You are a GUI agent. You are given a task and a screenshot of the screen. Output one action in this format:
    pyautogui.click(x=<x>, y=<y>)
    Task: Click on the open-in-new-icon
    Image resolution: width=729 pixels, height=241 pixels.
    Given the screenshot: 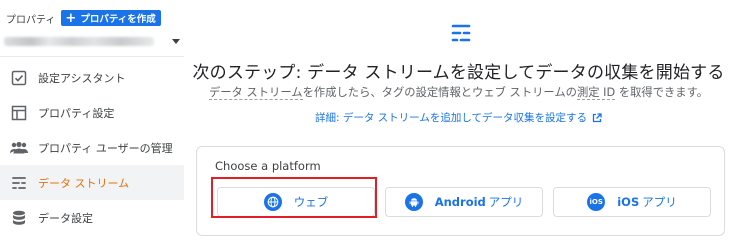 What is the action you would take?
    pyautogui.click(x=597, y=117)
    